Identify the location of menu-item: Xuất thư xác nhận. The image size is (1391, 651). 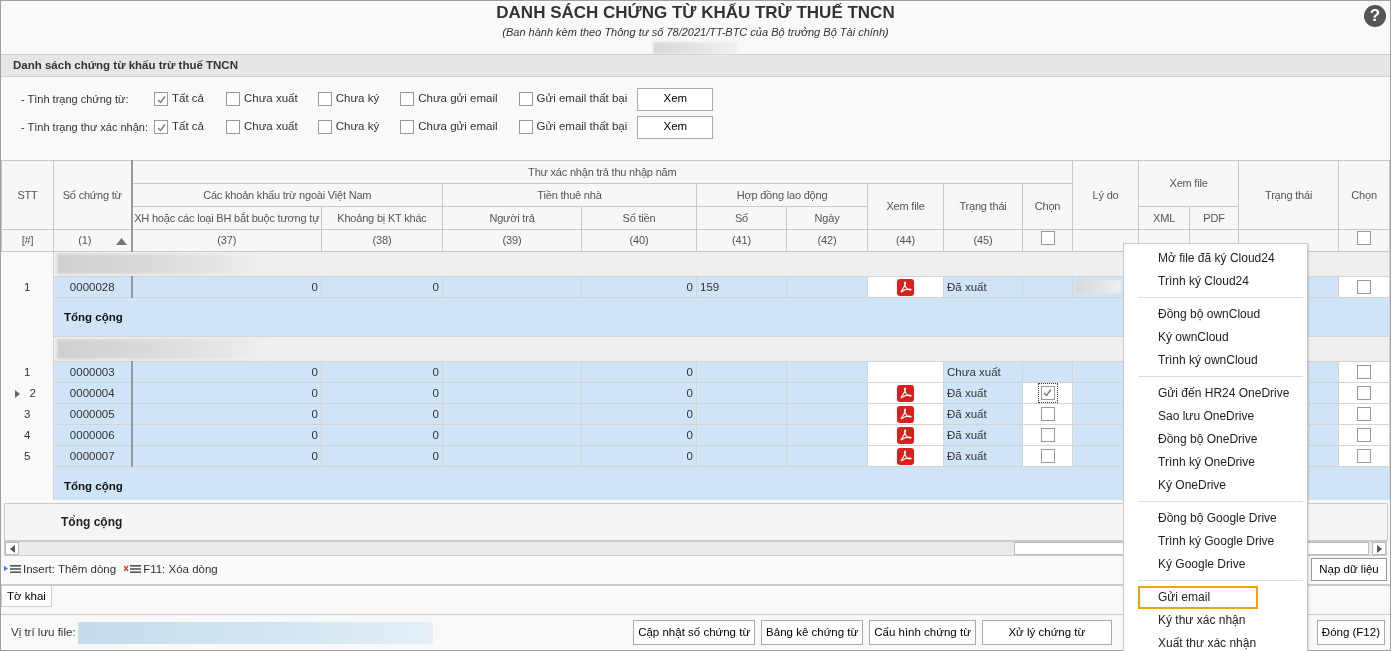
(1203, 641).